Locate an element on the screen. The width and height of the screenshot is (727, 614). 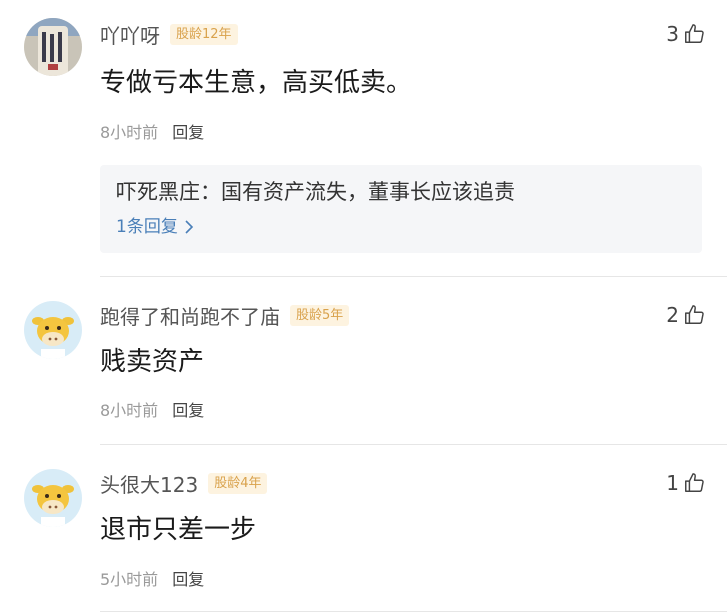
username: 跑得了和尚跑不了庙 is located at coordinates (190, 315).